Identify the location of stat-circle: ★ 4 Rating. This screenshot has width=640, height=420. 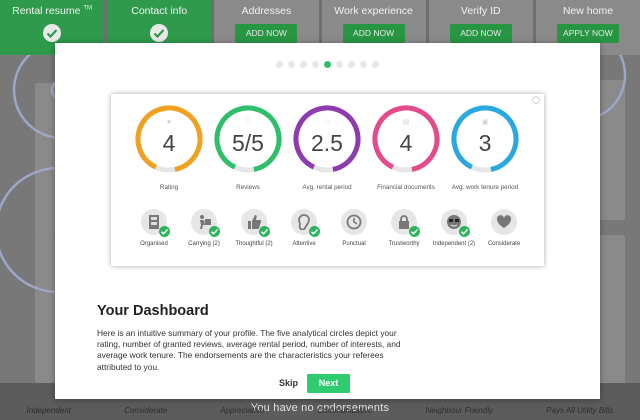
(169, 148).